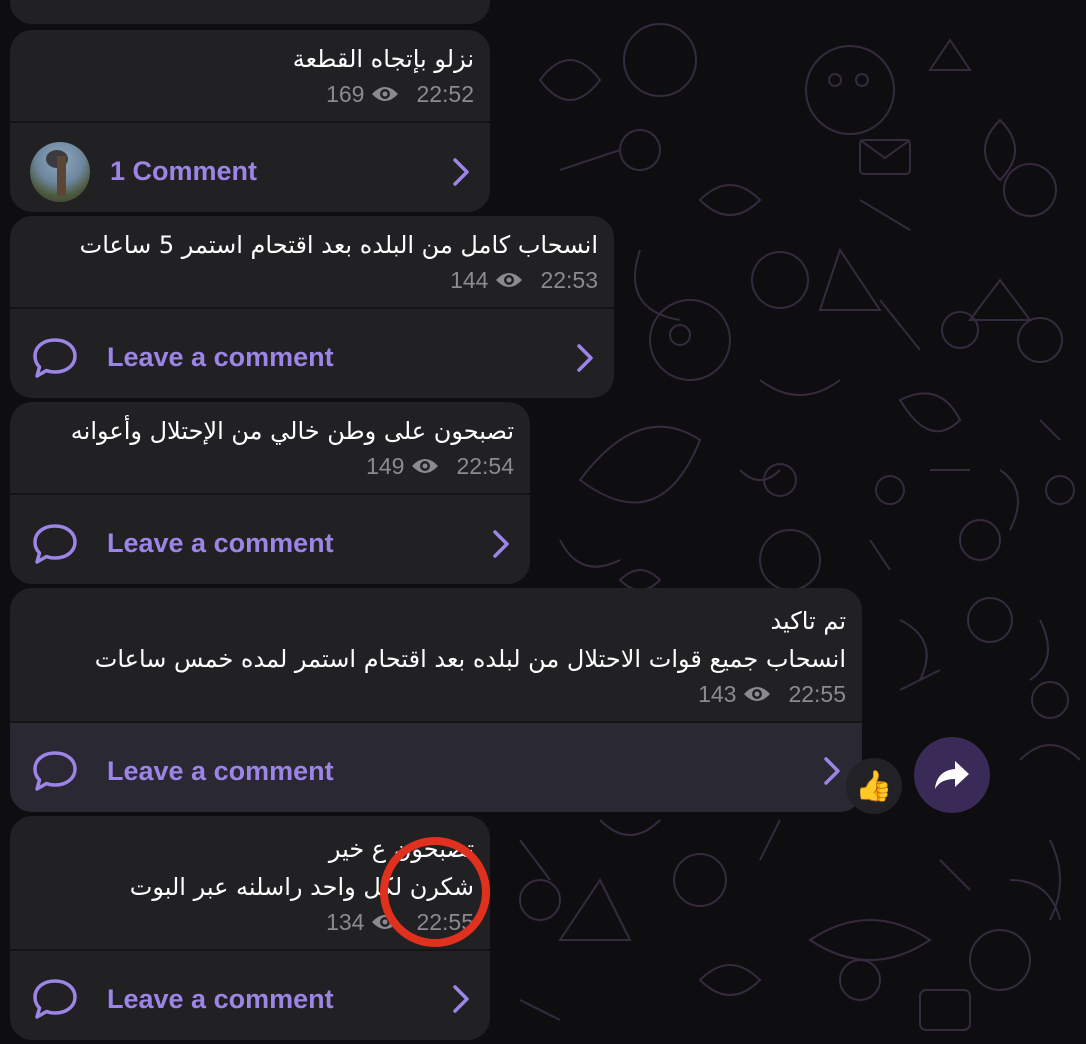  I want to click on post-time: 22:52, so click(445, 93).